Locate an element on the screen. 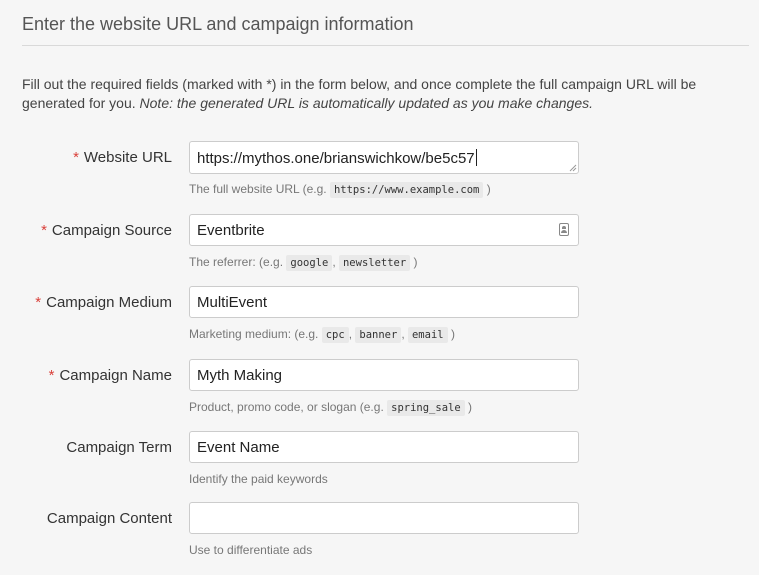 The width and height of the screenshot is (759, 575). website-url-value: https://mythos.one/brianswichkow/be5c57 is located at coordinates (337, 158).